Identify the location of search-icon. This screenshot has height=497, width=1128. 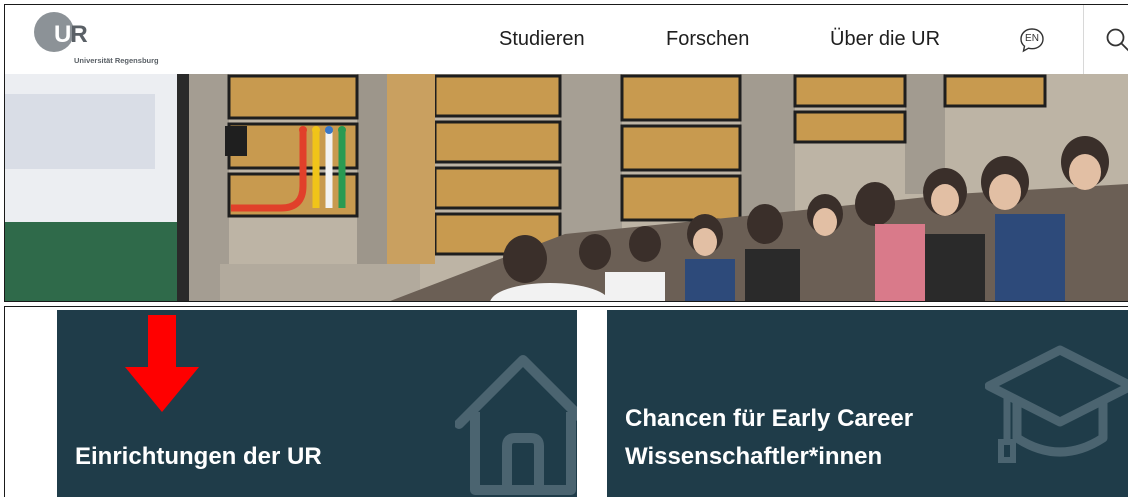
(1117, 40).